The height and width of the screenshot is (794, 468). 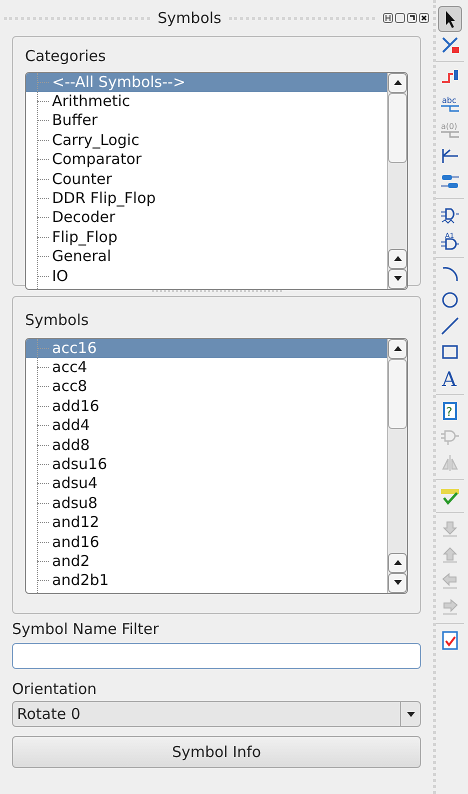 I want to click on list-item: acc8, so click(x=206, y=387).